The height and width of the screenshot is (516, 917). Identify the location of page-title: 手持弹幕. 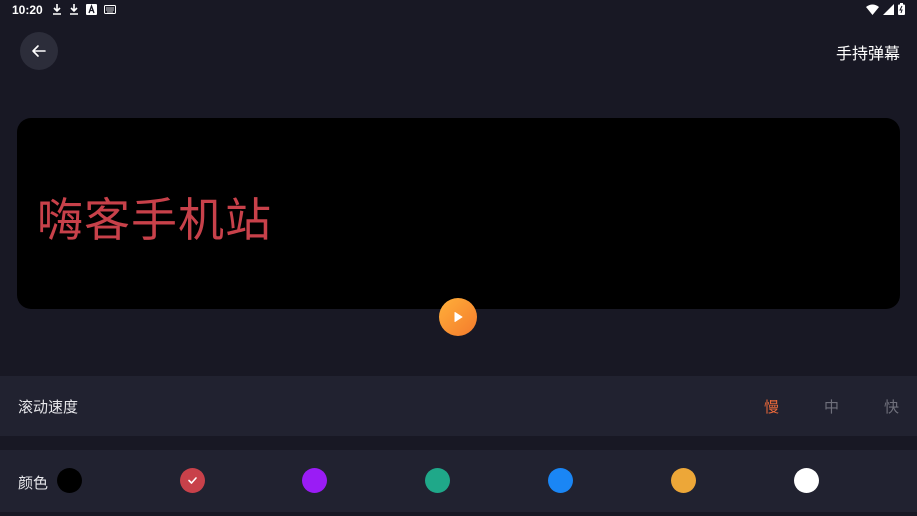
(867, 53).